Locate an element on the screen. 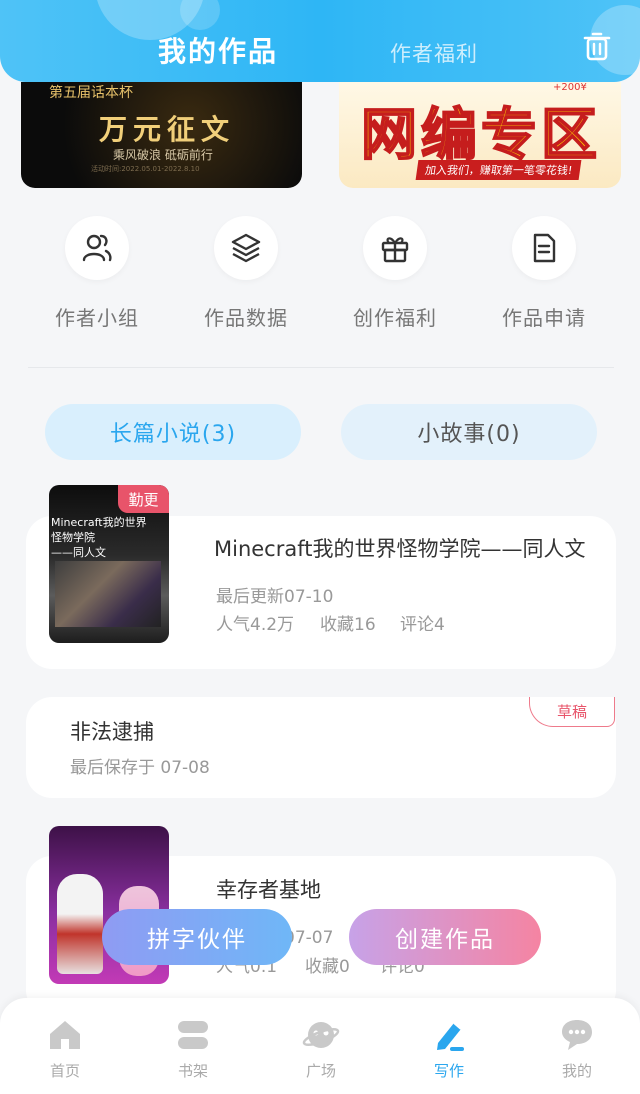 Image resolution: width=640 pixels, height=1094 pixels. draft-badge: 草稿 is located at coordinates (572, 712).